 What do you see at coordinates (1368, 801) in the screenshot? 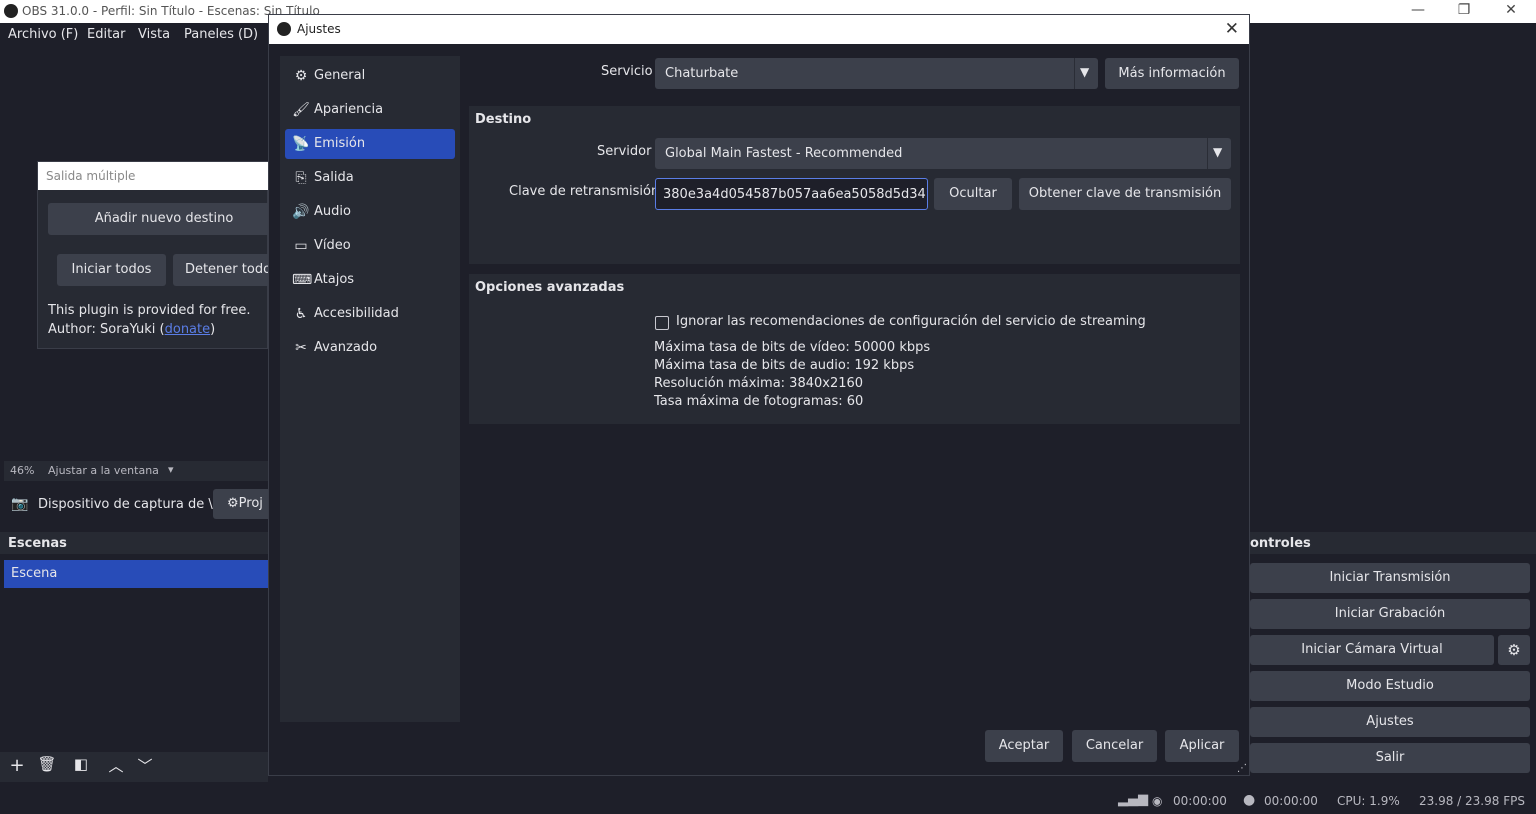
I see `cpu-usage: CPU: 1.9%` at bounding box center [1368, 801].